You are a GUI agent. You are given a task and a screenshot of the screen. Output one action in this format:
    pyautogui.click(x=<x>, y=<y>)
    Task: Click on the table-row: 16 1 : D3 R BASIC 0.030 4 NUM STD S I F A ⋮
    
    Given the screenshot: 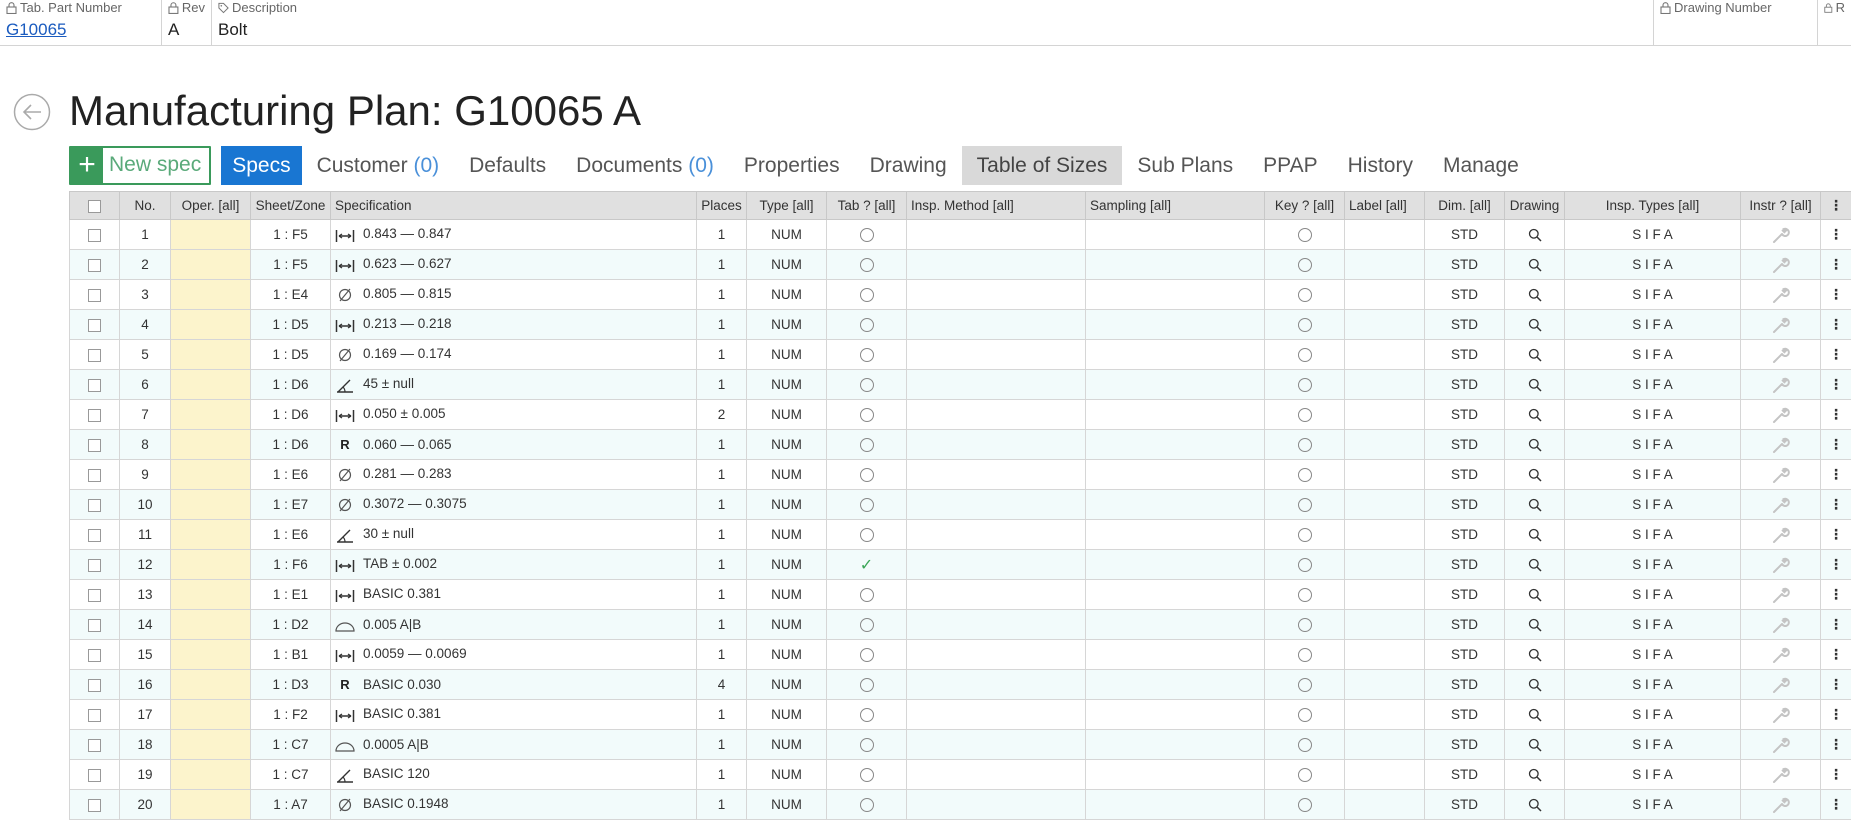 What is the action you would take?
    pyautogui.click(x=960, y=684)
    